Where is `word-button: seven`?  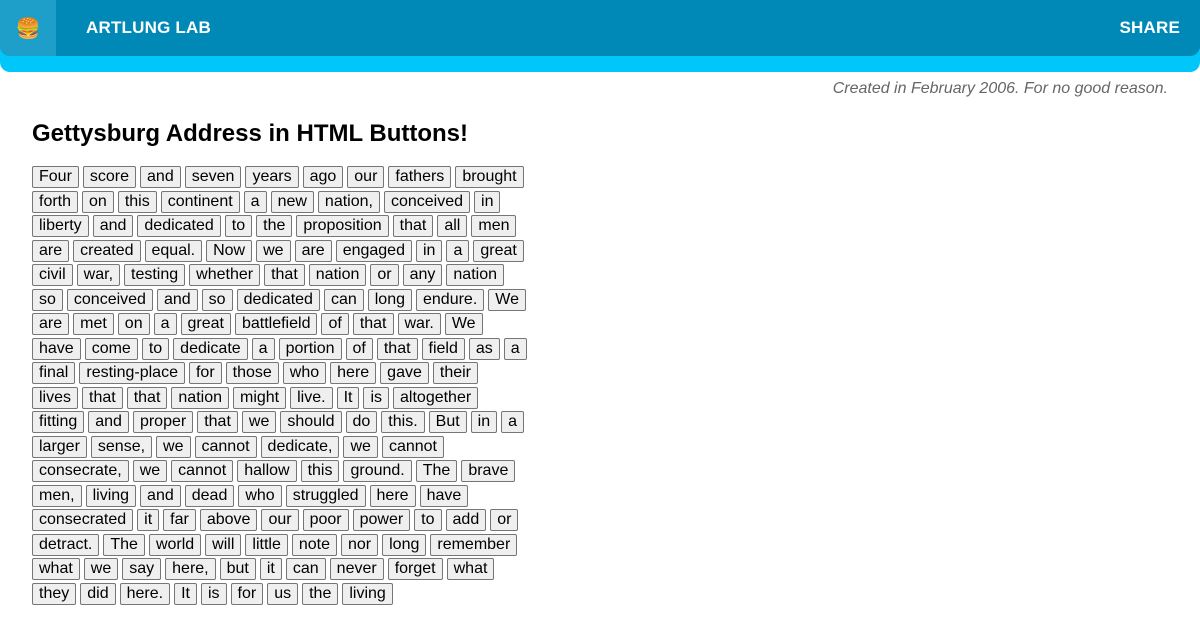 word-button: seven is located at coordinates (213, 177).